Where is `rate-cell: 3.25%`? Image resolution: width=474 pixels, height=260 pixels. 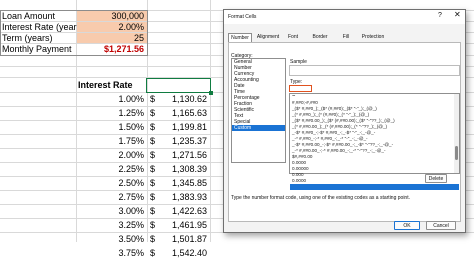 rate-cell: 3.25% is located at coordinates (112, 225).